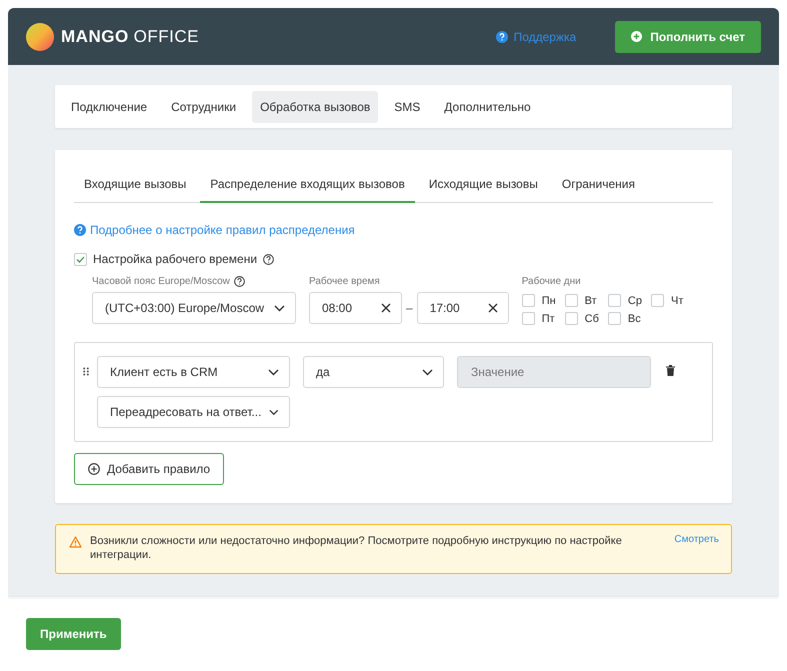  Describe the element at coordinates (670, 370) in the screenshot. I see `trash-icon` at that location.